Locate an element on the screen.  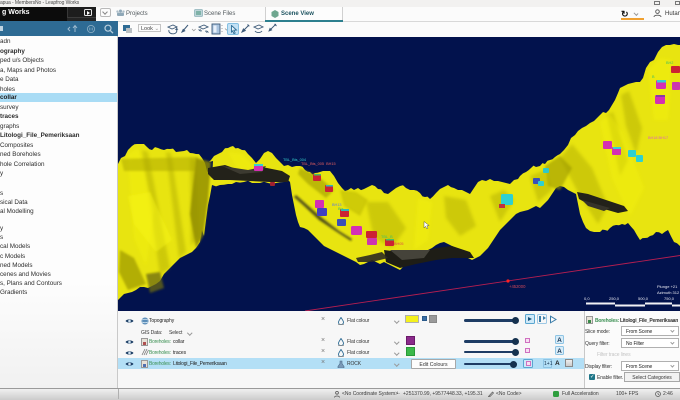
svg-text: Azimuth 312 is located at coordinates (668, 292).